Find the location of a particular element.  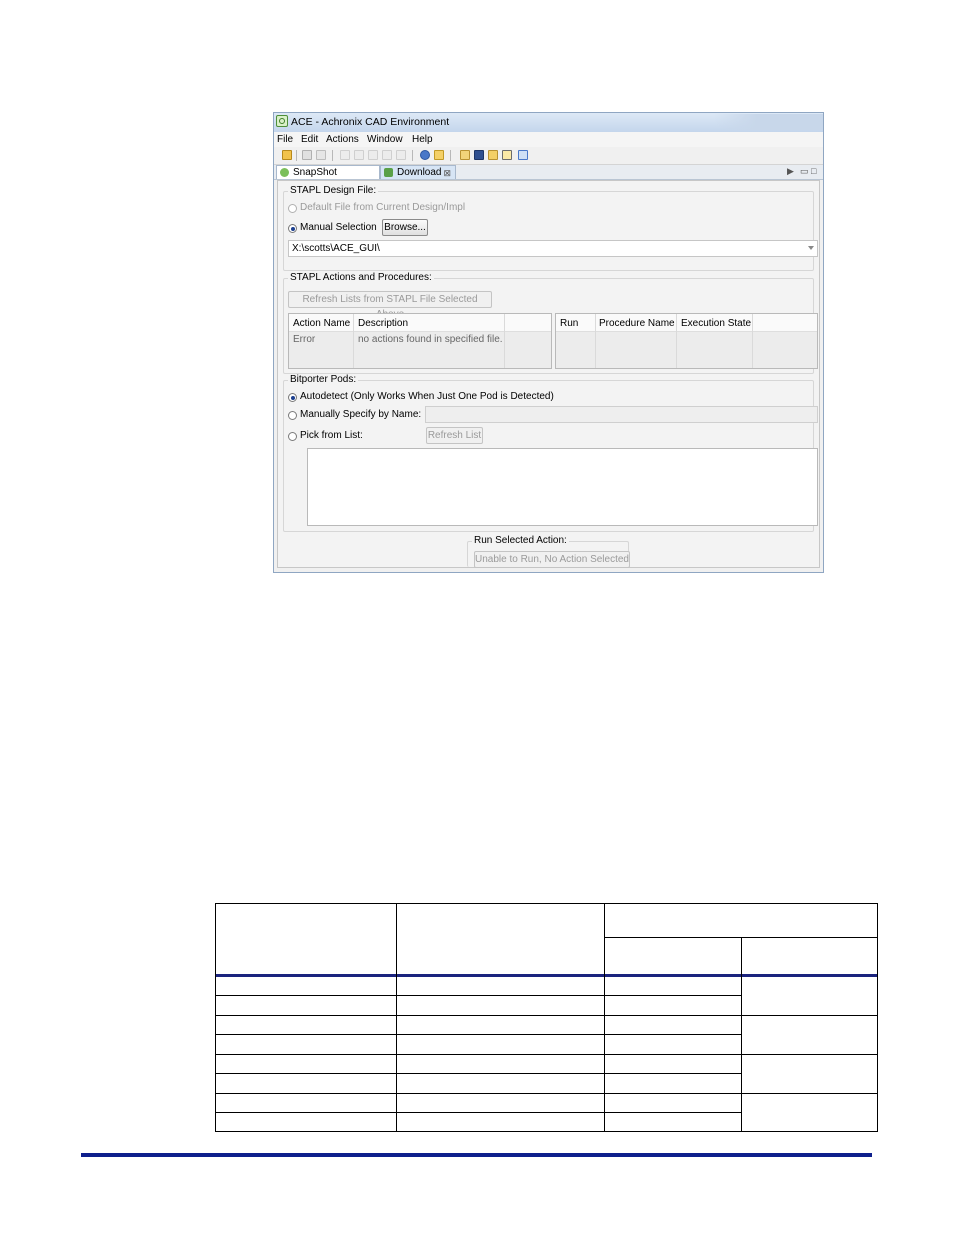

column-header-action-name: Action Name is located at coordinates (321, 323).